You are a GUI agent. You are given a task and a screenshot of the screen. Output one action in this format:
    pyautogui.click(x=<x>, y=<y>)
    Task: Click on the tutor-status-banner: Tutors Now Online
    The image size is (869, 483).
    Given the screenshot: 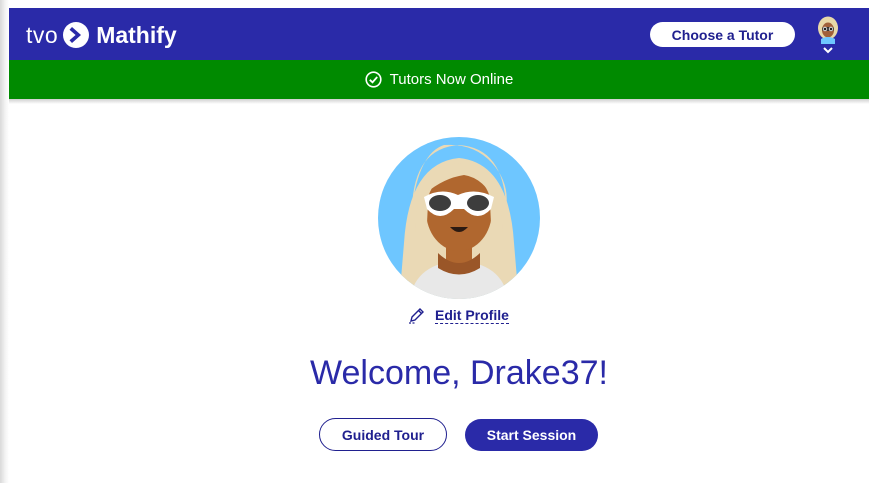 What is the action you would take?
    pyautogui.click(x=439, y=79)
    